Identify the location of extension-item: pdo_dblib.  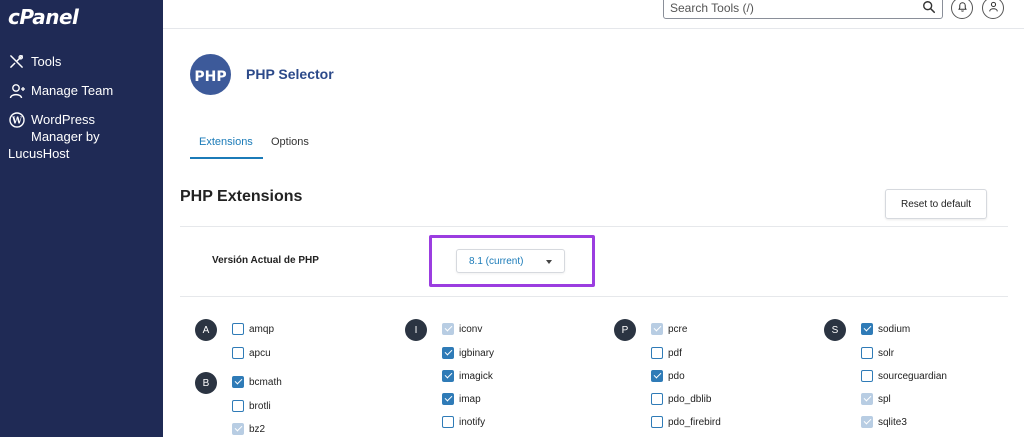
(681, 399).